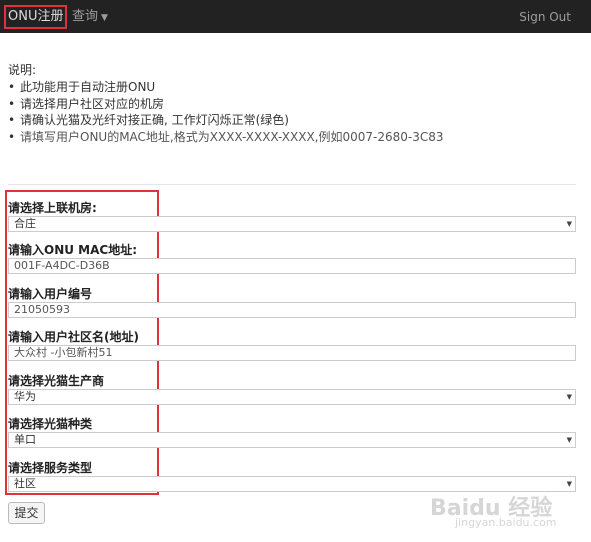 The width and height of the screenshot is (591, 542). What do you see at coordinates (25, 439) in the screenshot?
I see `modem-type-select-value: 单口` at bounding box center [25, 439].